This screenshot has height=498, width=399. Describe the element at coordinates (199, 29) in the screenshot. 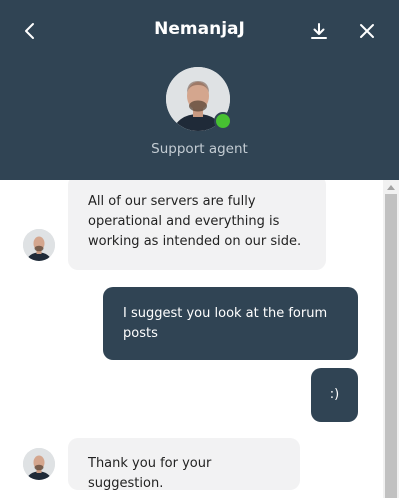

I see `agent-name: NemanjaJ` at that location.